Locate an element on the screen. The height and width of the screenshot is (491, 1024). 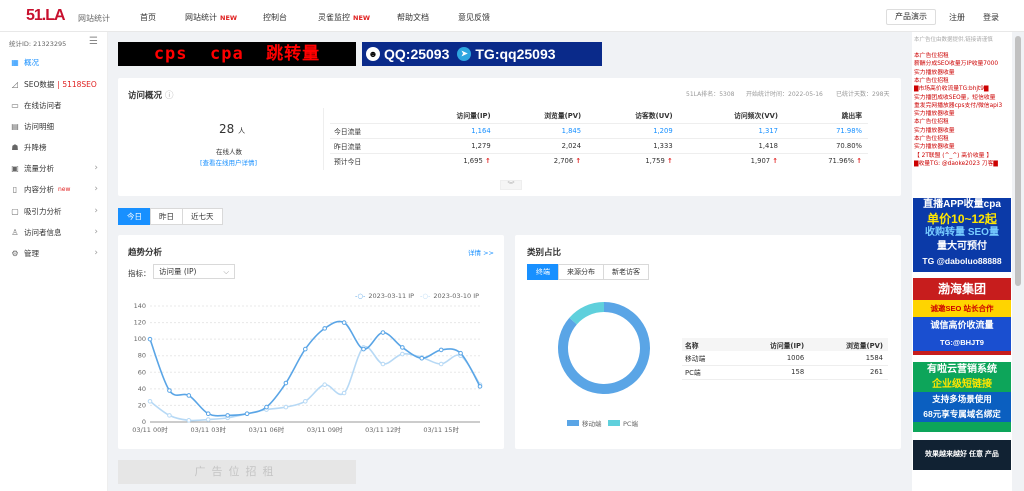
metric-label: 指标： is located at coordinates (139, 273).